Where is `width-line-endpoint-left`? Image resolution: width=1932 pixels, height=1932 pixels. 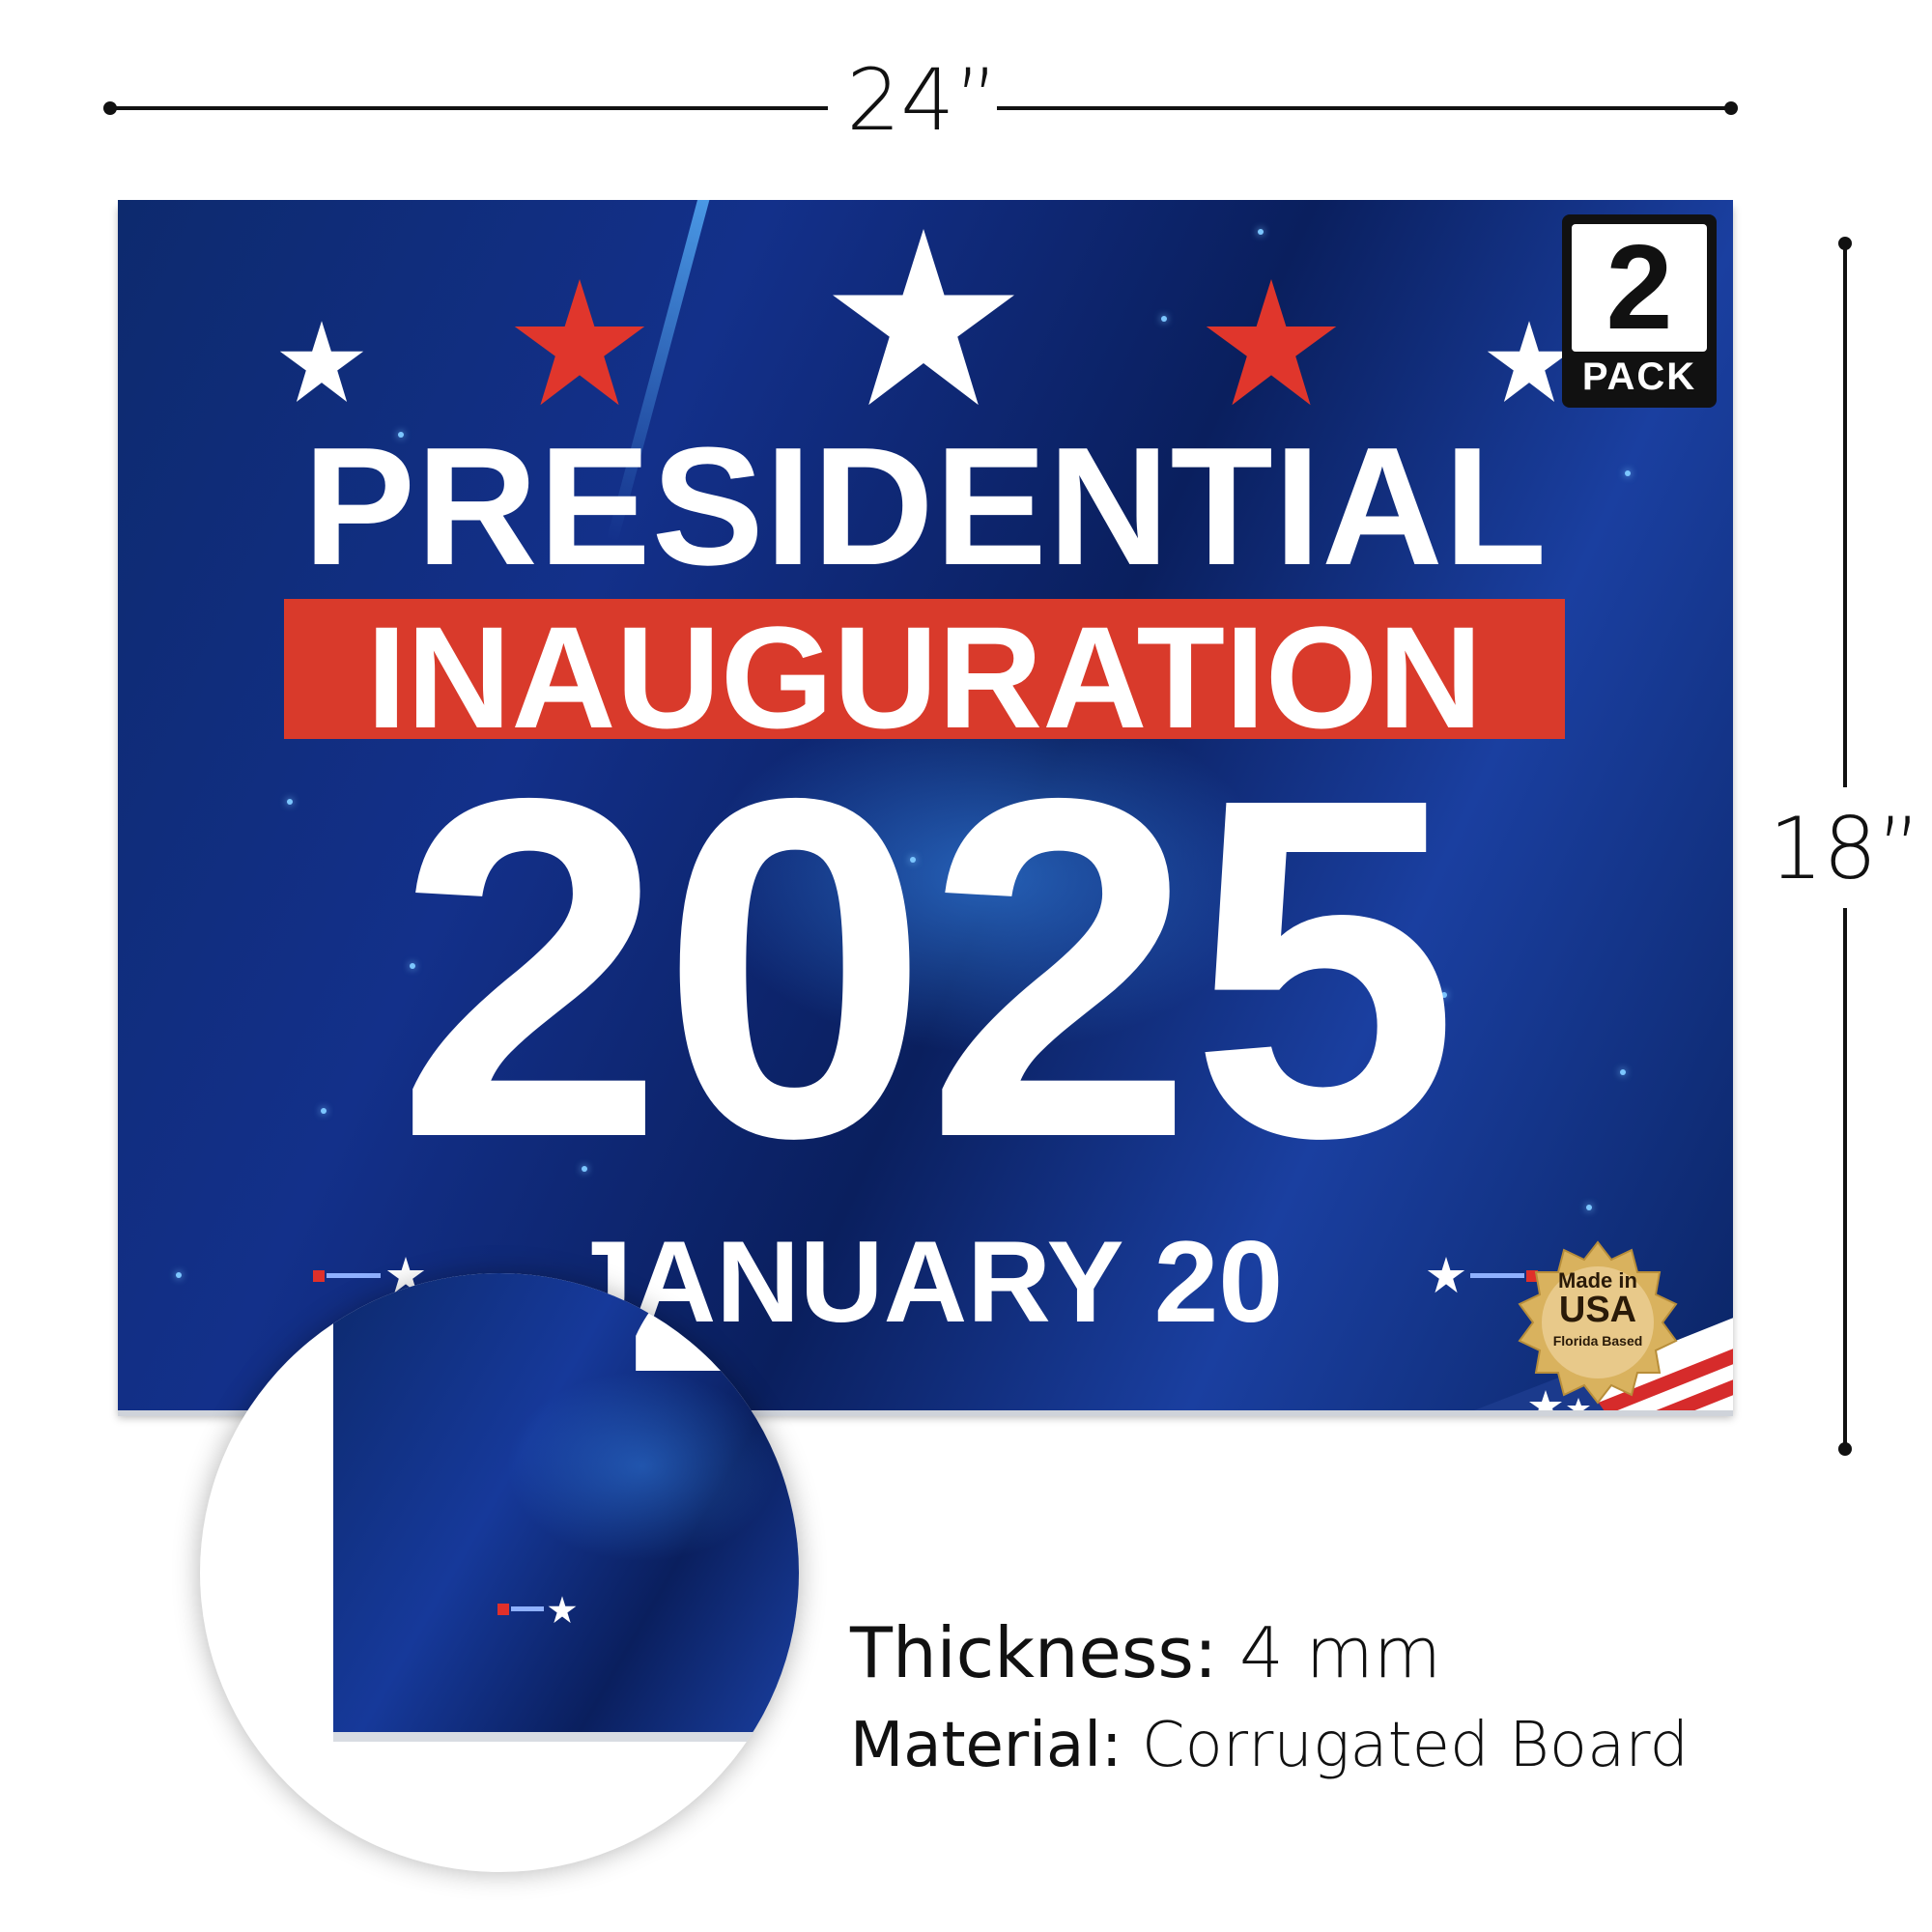
width-line-endpoint-left is located at coordinates (110, 108).